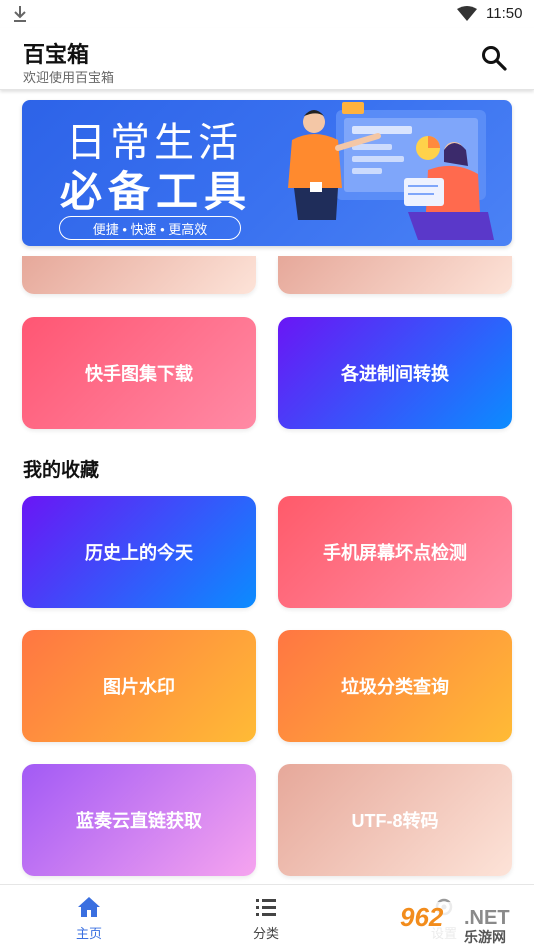  Describe the element at coordinates (267, 59) in the screenshot. I see `app-header: 百宝箱 欢迎使用百宝箱` at that location.